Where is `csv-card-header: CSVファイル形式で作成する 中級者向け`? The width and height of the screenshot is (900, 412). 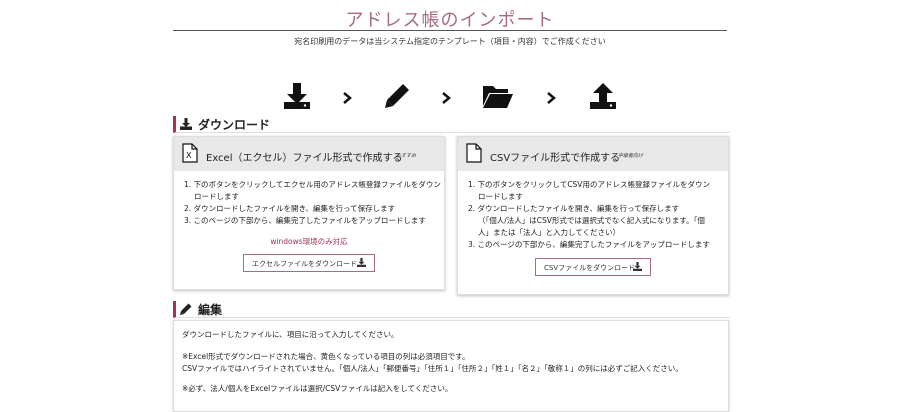 csv-card-header: CSVファイル形式で作成する 中級者向け is located at coordinates (593, 154).